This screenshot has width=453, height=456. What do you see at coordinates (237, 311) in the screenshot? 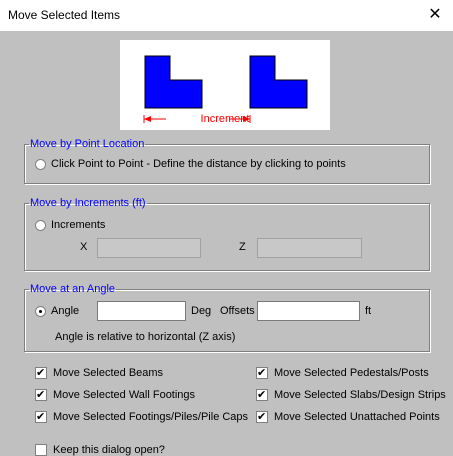
I see `offsets-label: Offsets` at bounding box center [237, 311].